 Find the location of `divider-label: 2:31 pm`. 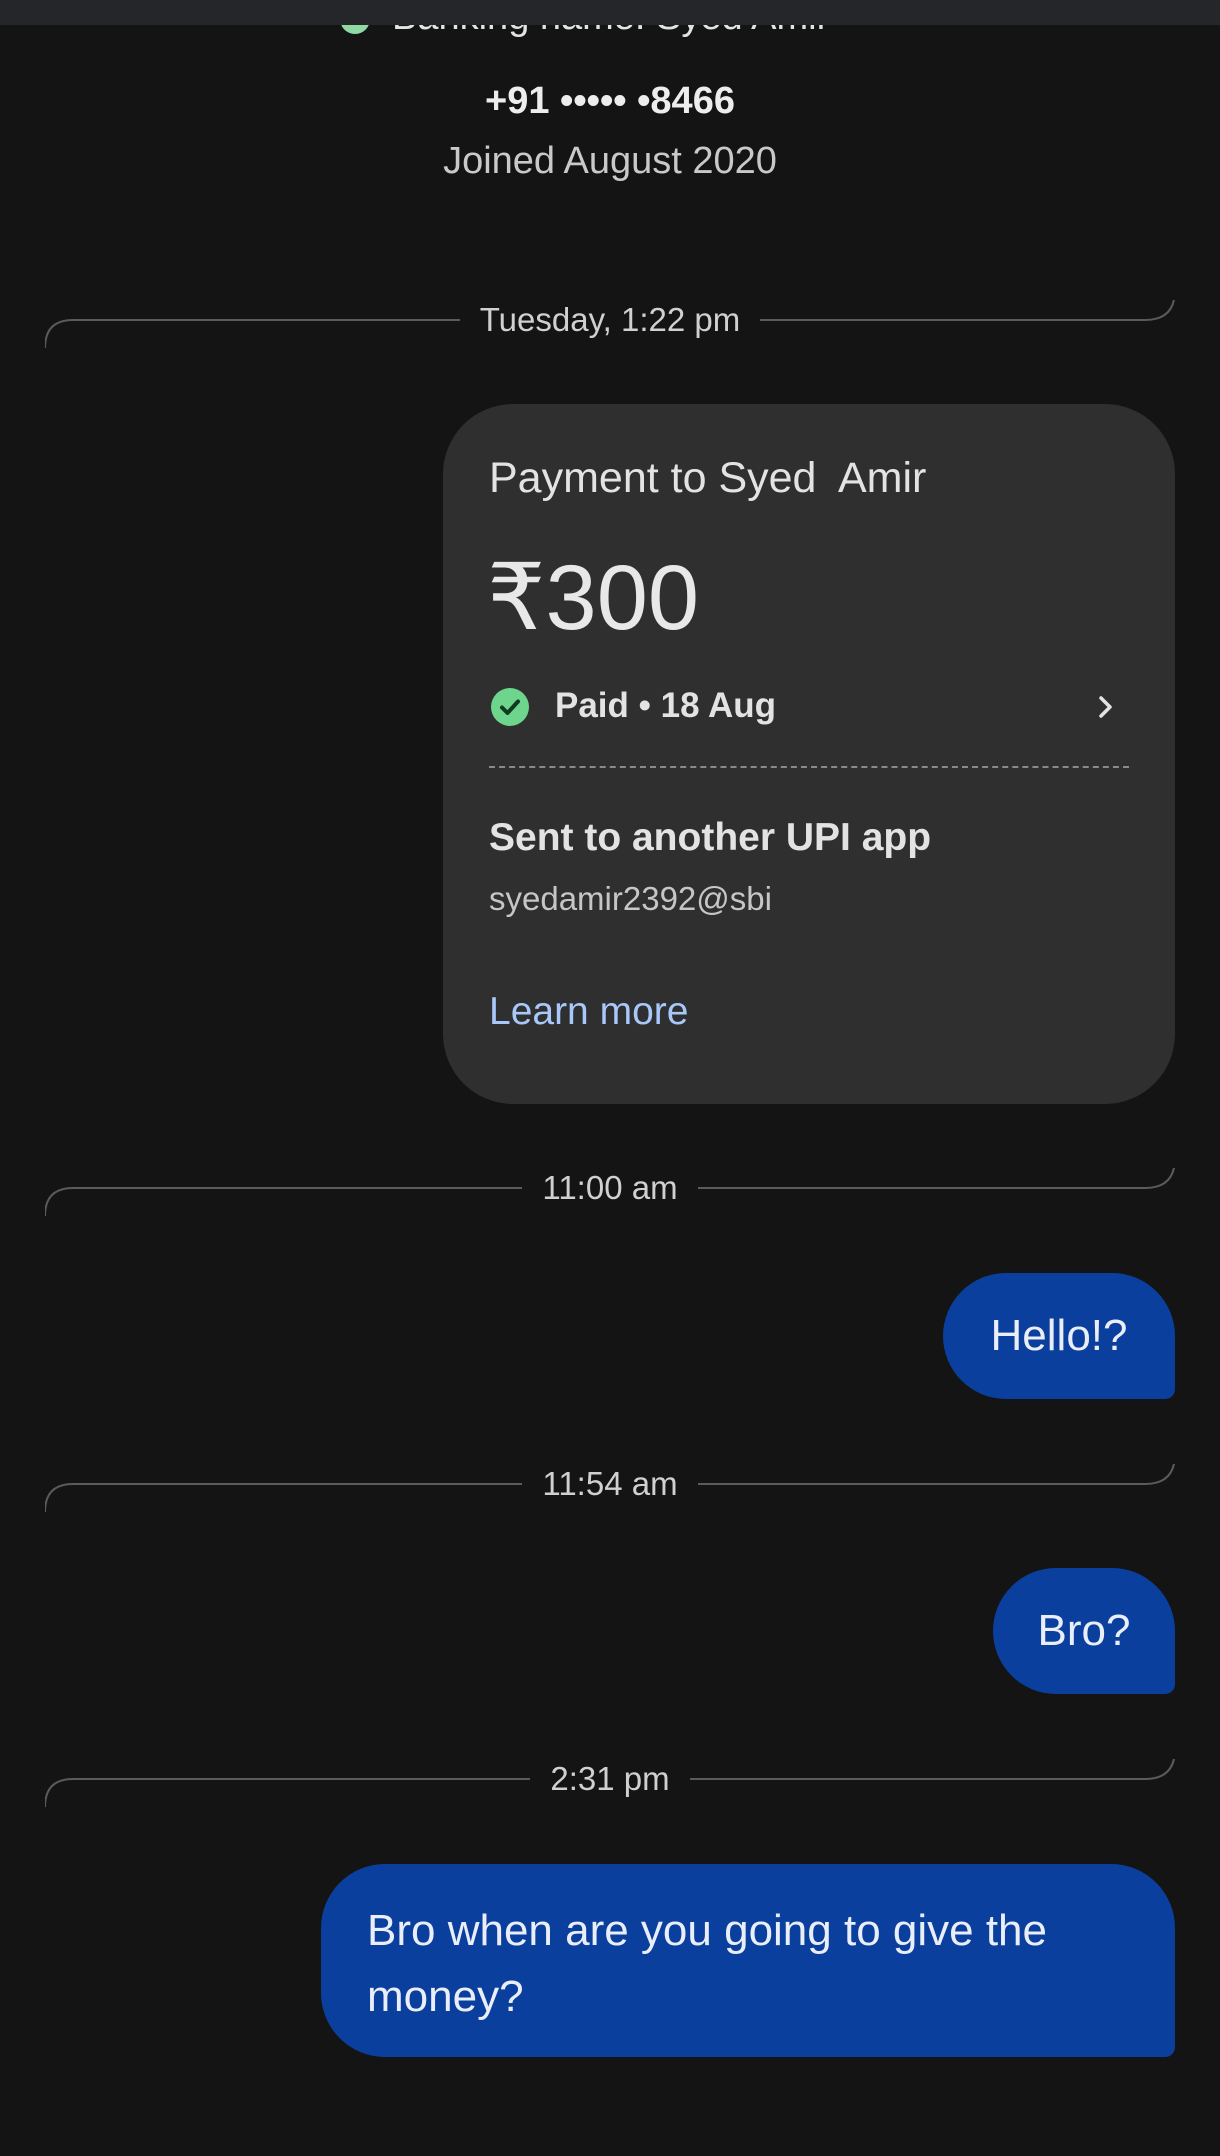

divider-label: 2:31 pm is located at coordinates (610, 1778).